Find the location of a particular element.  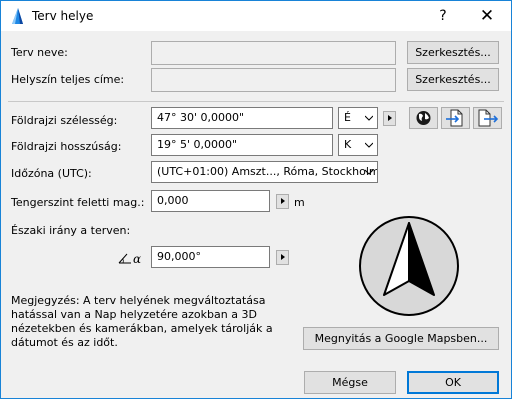

latitude-stepper-button is located at coordinates (389, 118).